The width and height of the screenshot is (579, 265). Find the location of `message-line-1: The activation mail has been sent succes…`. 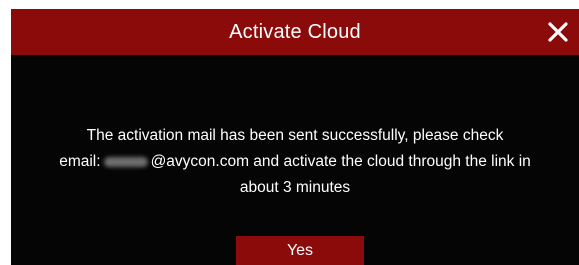

message-line-1: The activation mail has been sent succes… is located at coordinates (295, 135).